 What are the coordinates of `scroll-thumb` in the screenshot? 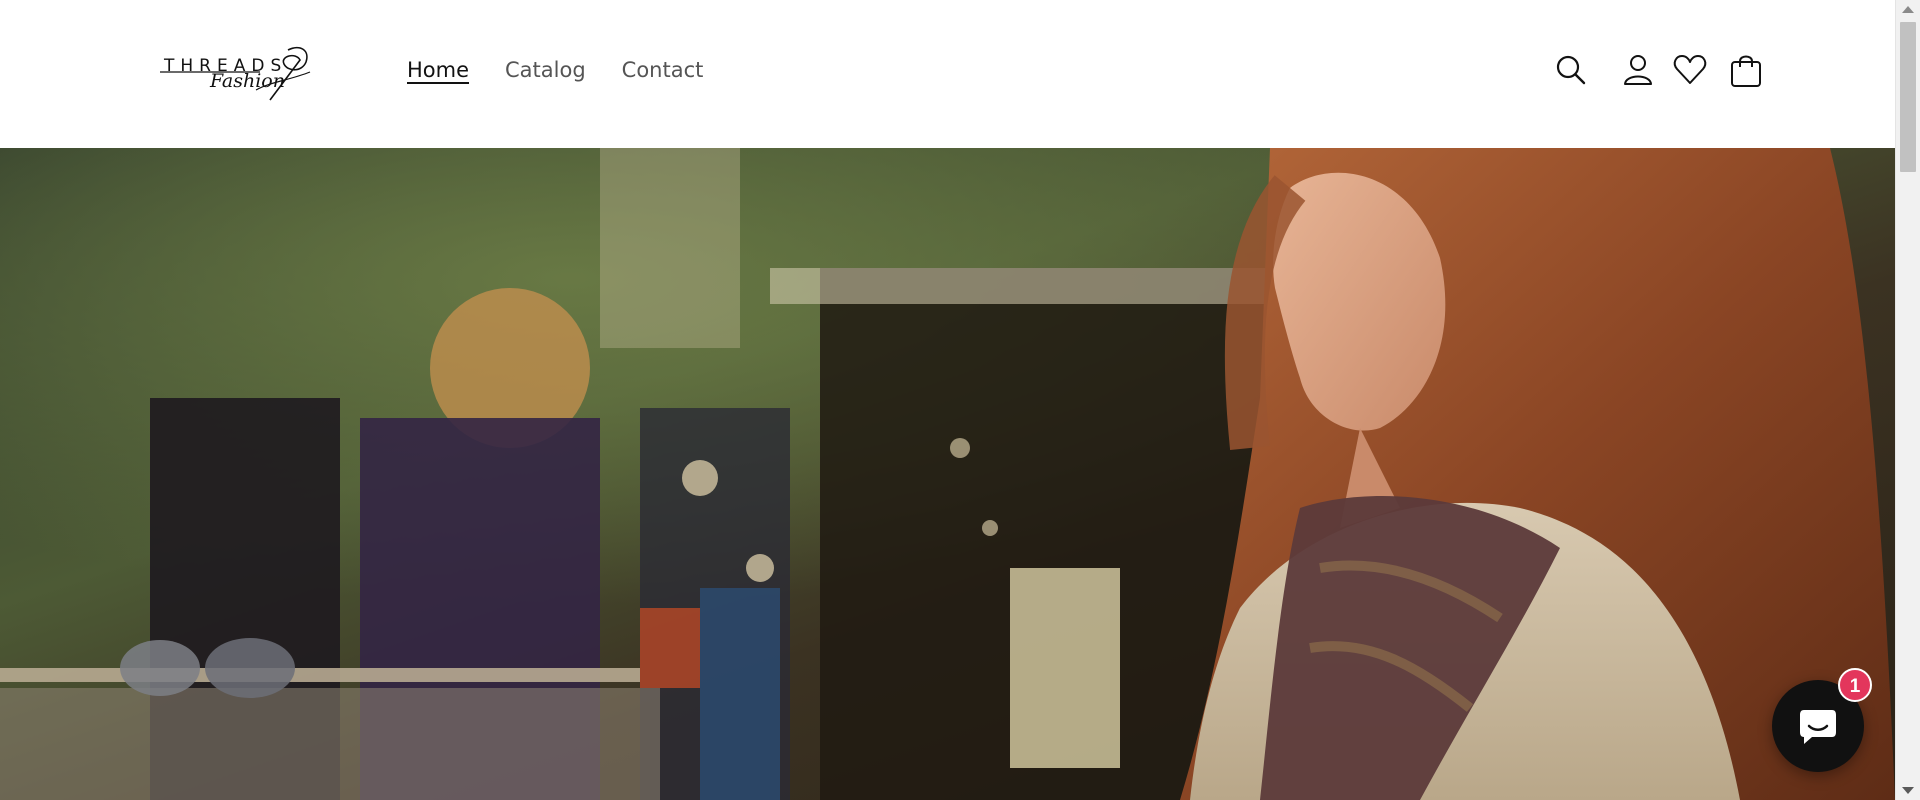 It's located at (1908, 97).